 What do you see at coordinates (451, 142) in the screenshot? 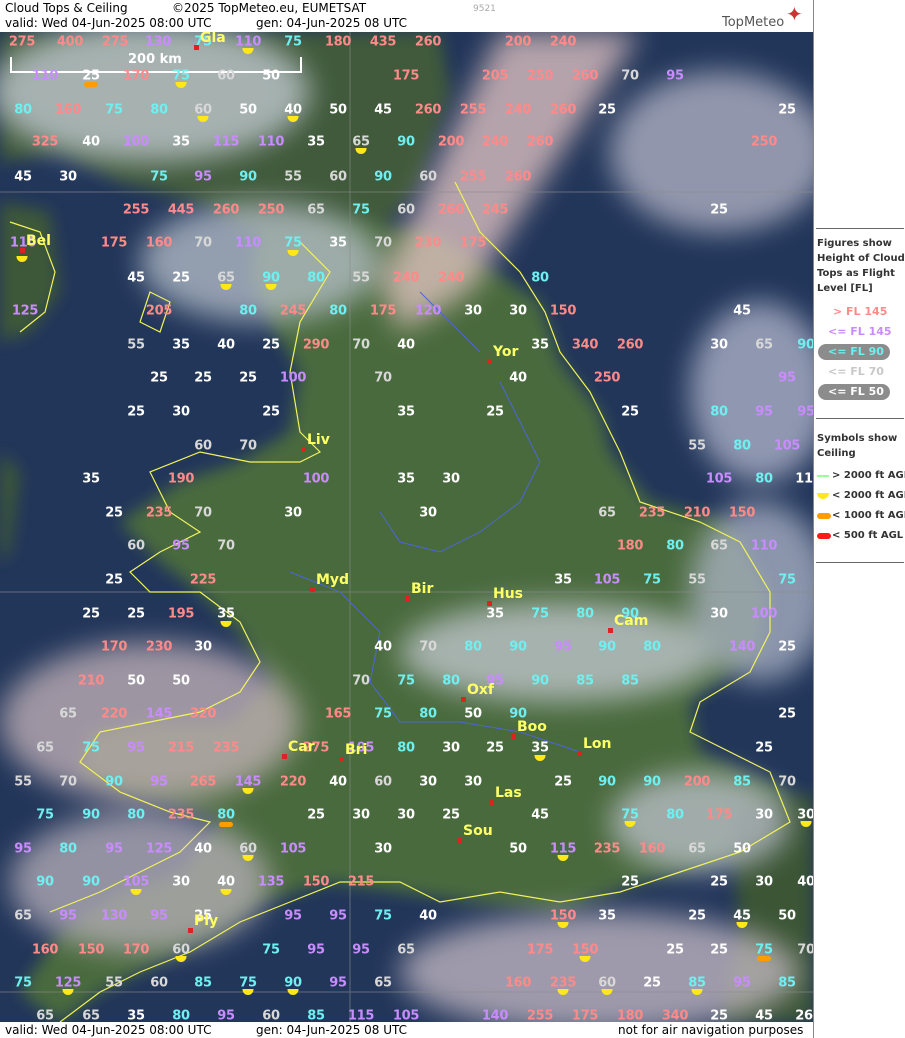
I see `cloud-top-label: 200` at bounding box center [451, 142].